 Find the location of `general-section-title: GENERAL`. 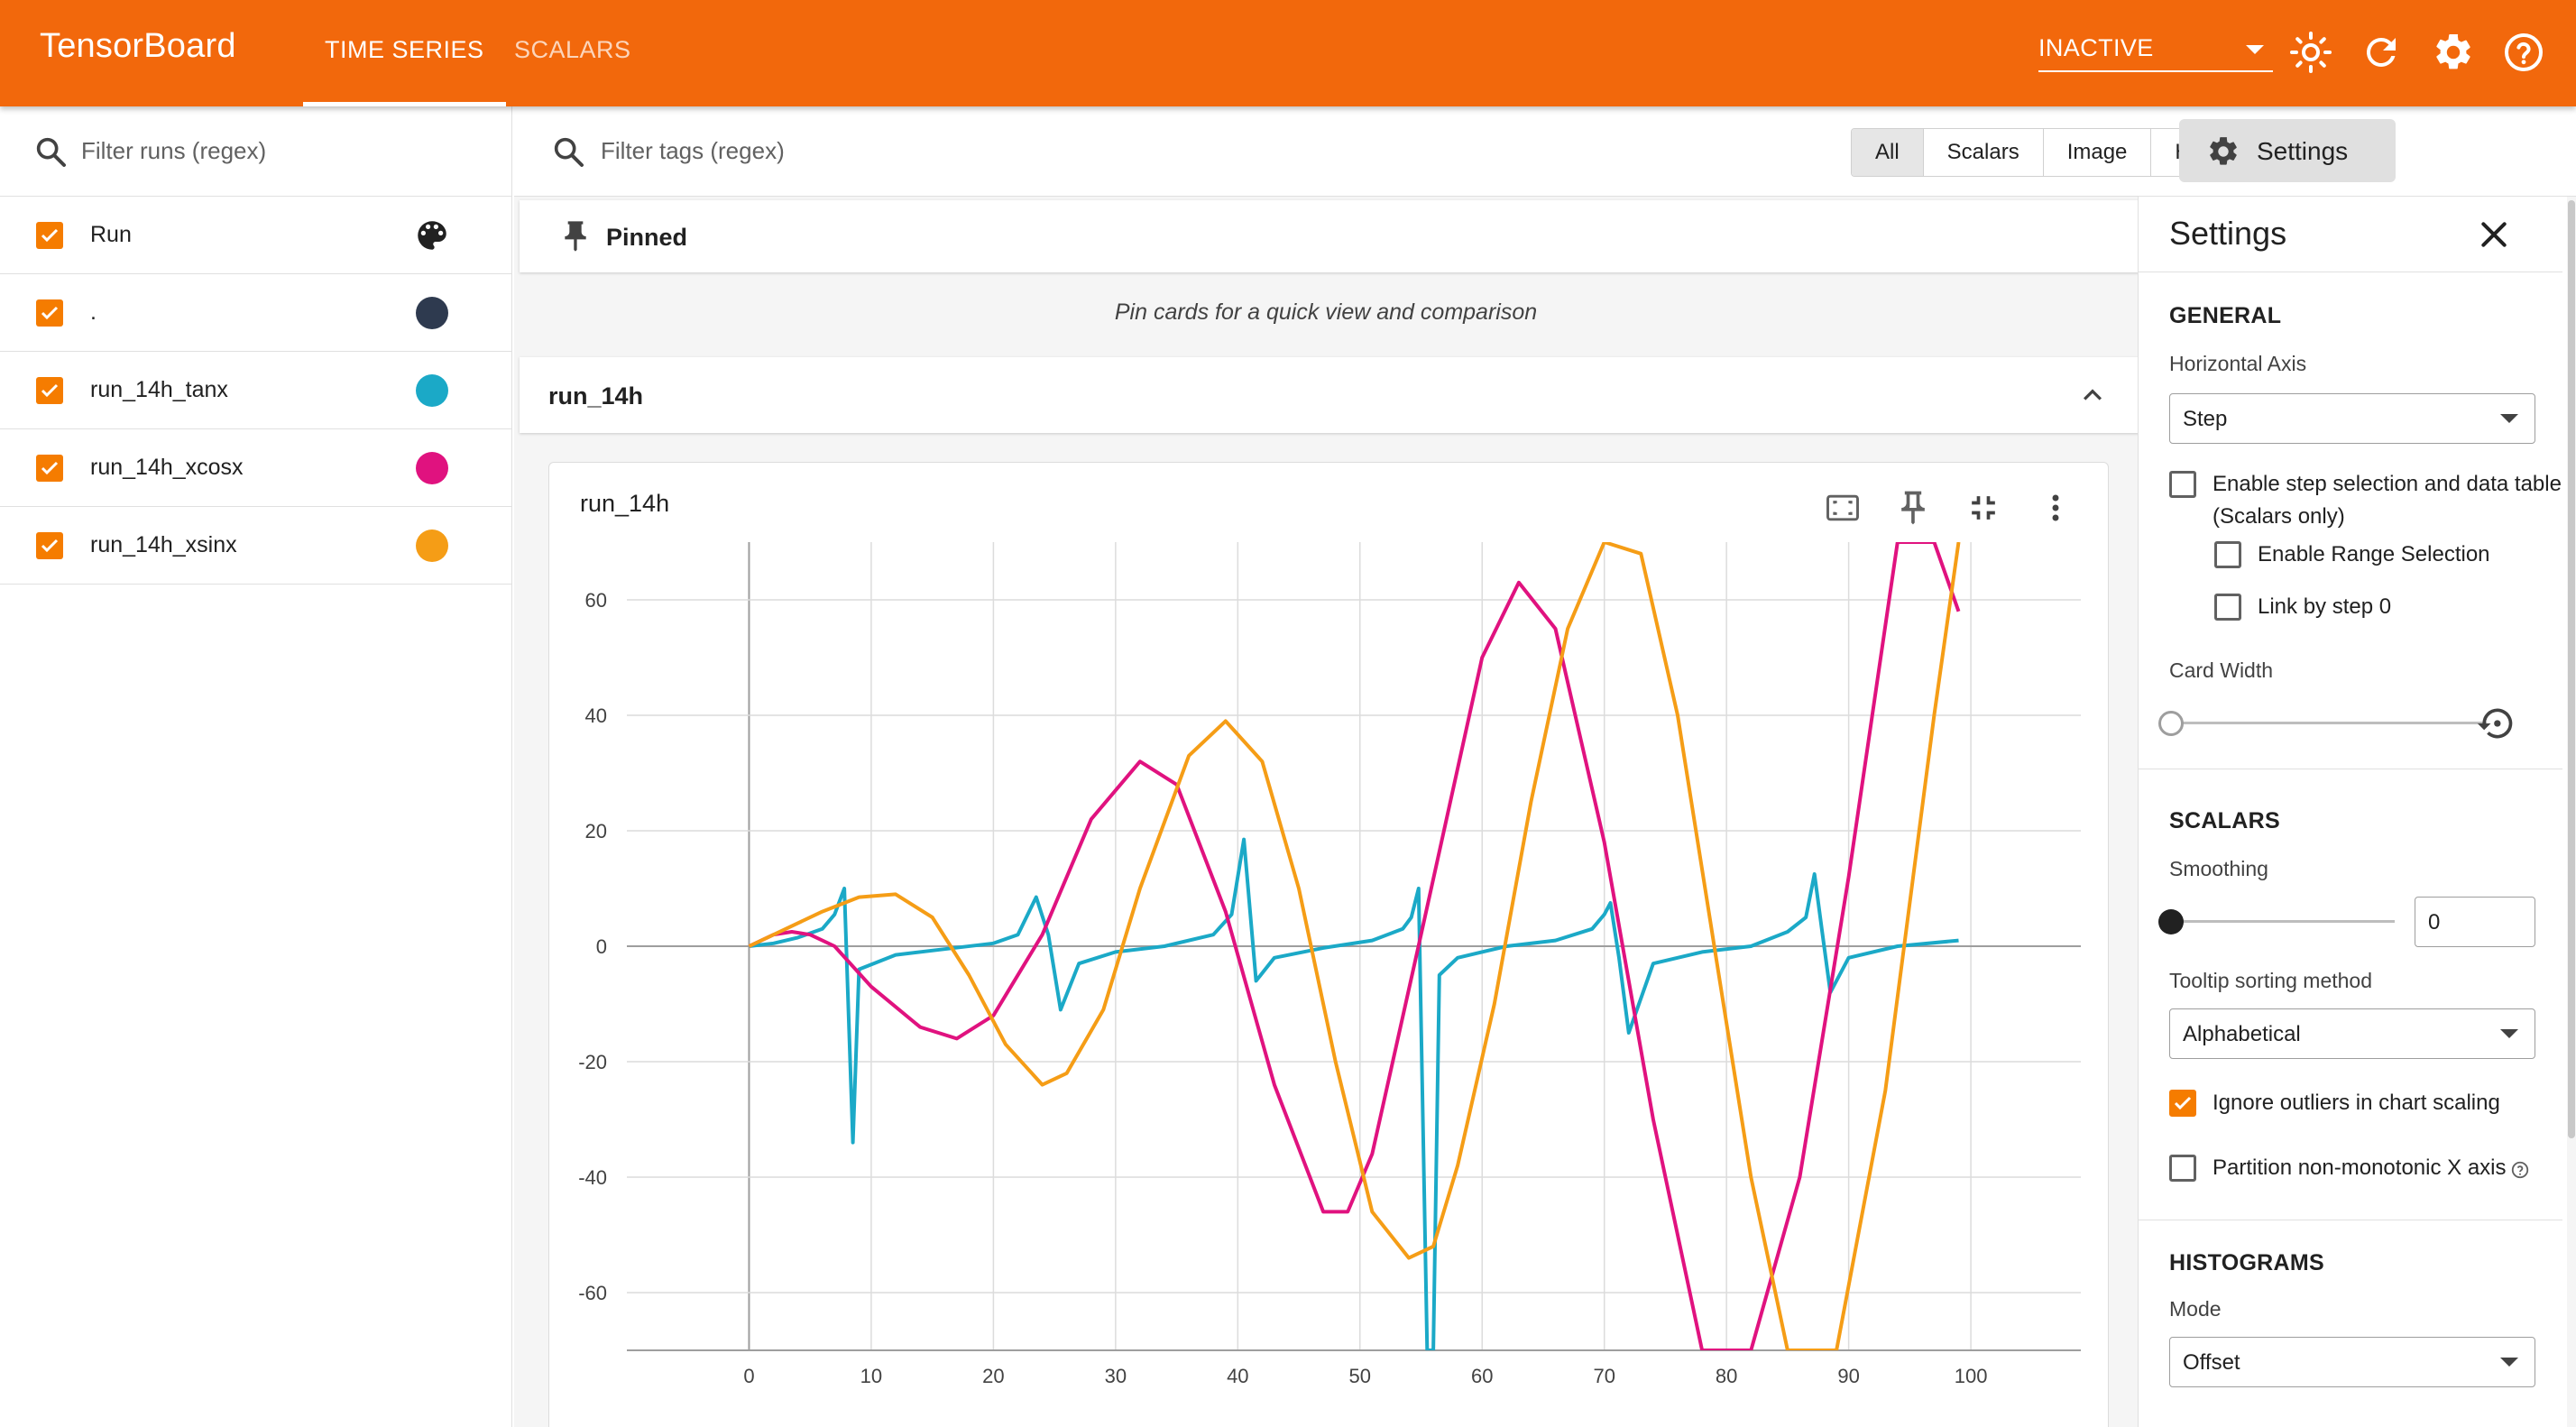

general-section-title: GENERAL is located at coordinates (2225, 315).